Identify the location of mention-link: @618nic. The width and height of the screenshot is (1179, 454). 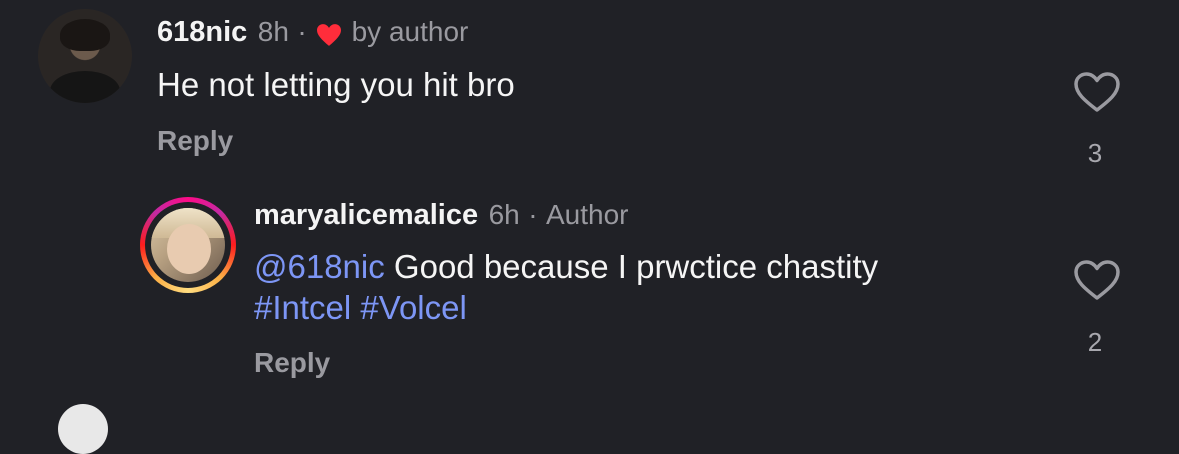
(319, 266).